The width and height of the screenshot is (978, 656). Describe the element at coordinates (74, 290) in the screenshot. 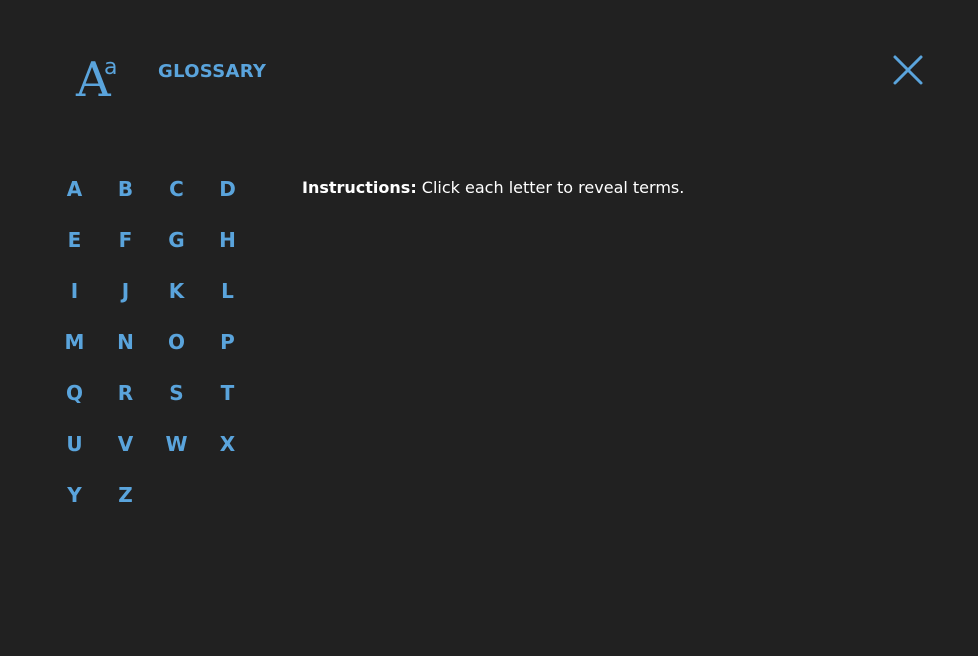

I see `letter-i-button: I` at that location.